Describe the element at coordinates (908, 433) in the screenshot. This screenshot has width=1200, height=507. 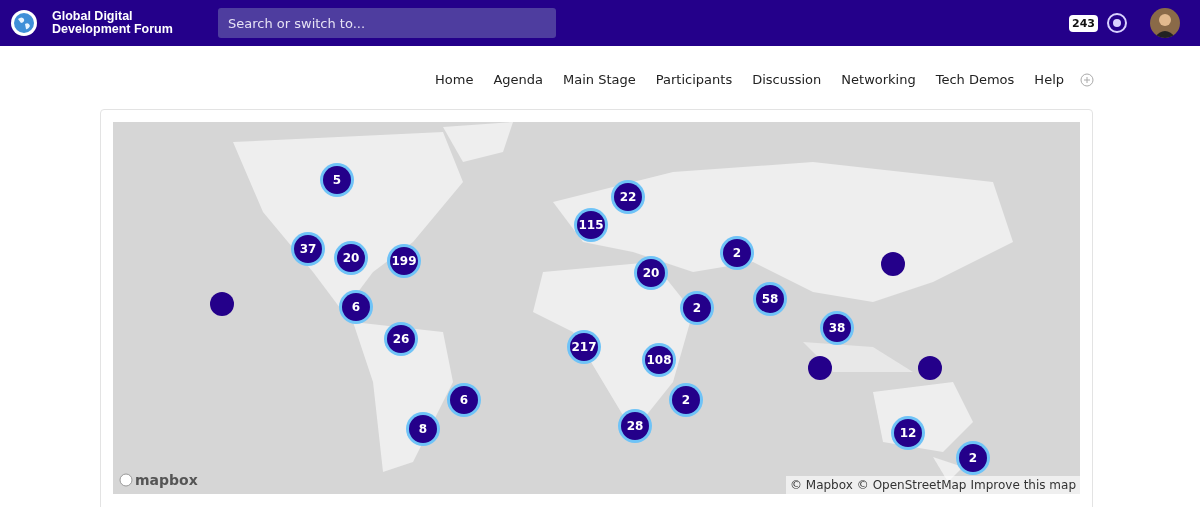
I see `cluster-marker: 12` at that location.